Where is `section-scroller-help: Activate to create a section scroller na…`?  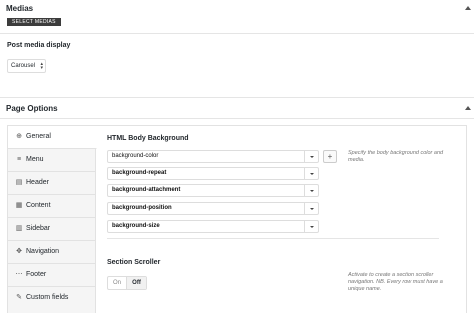 section-scroller-help: Activate to create a section scroller na… is located at coordinates (395, 282).